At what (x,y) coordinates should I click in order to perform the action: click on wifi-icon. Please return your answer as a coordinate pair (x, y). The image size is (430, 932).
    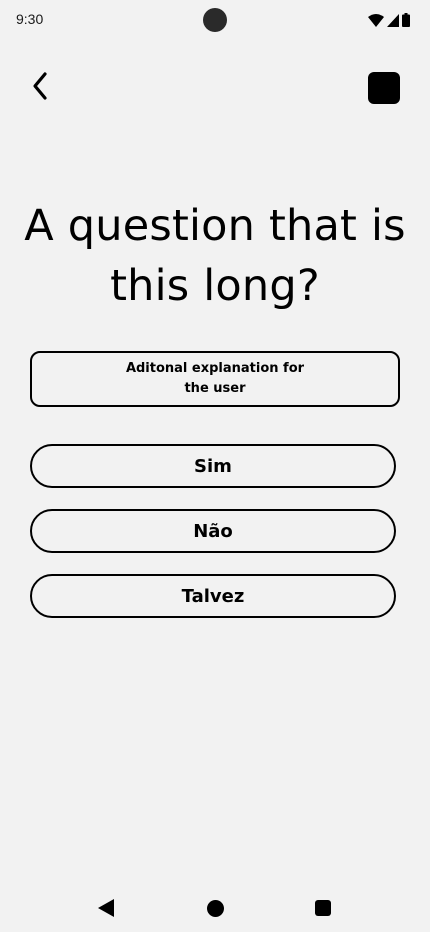
    Looking at the image, I should click on (376, 20).